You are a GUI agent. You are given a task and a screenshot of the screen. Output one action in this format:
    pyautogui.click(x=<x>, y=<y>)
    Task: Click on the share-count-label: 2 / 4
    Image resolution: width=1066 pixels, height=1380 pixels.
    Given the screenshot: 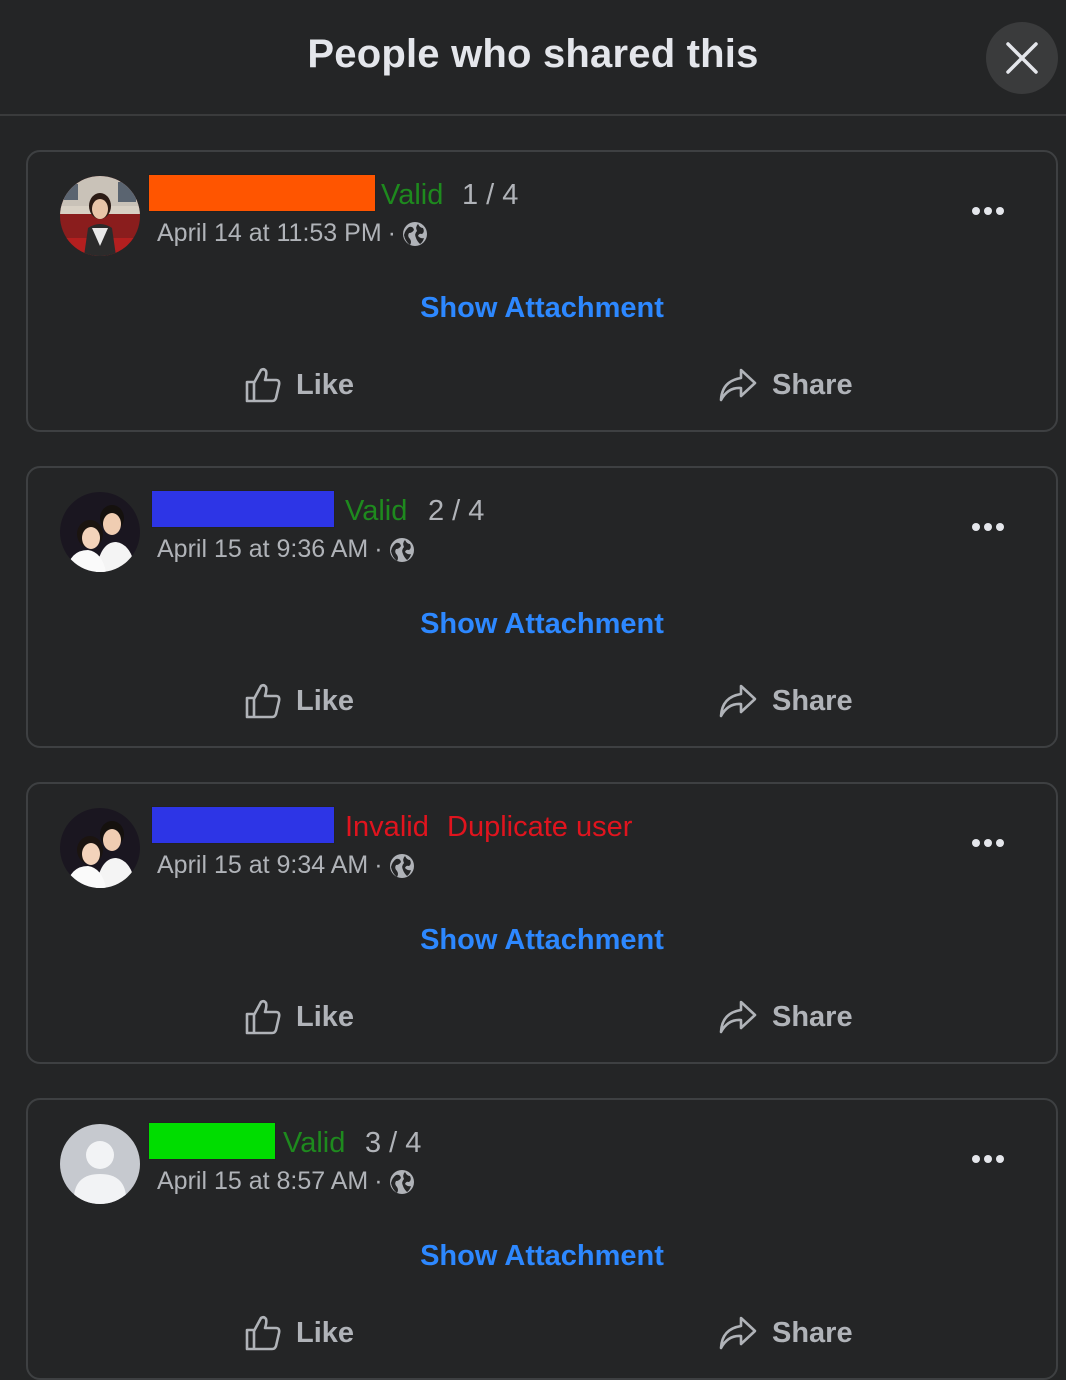 What is the action you would take?
    pyautogui.click(x=456, y=511)
    